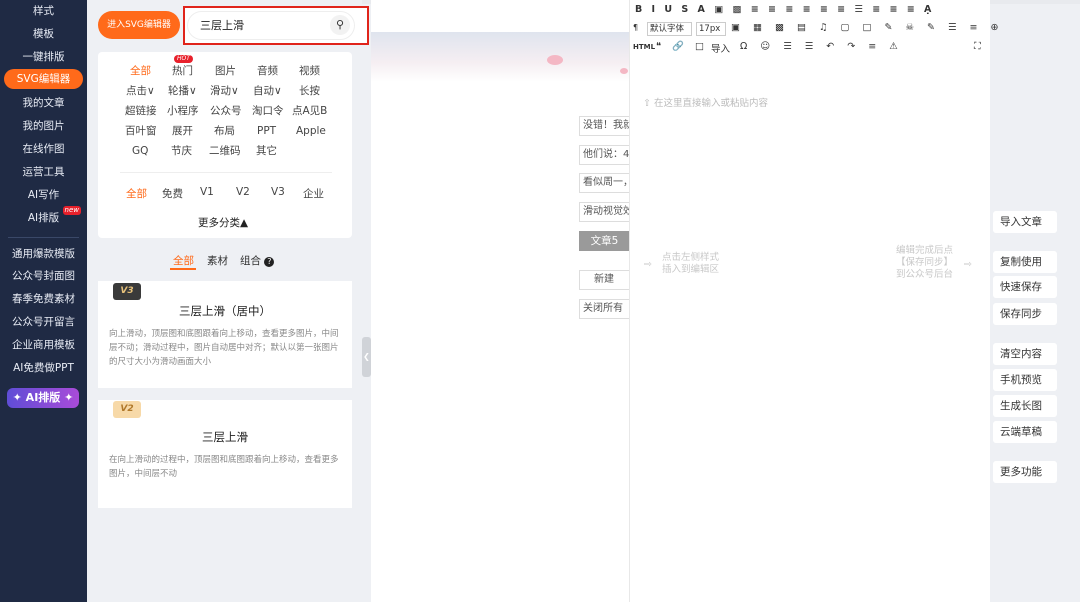  I want to click on sidebar-item-spring-materials: 春季免费素材, so click(43, 299).